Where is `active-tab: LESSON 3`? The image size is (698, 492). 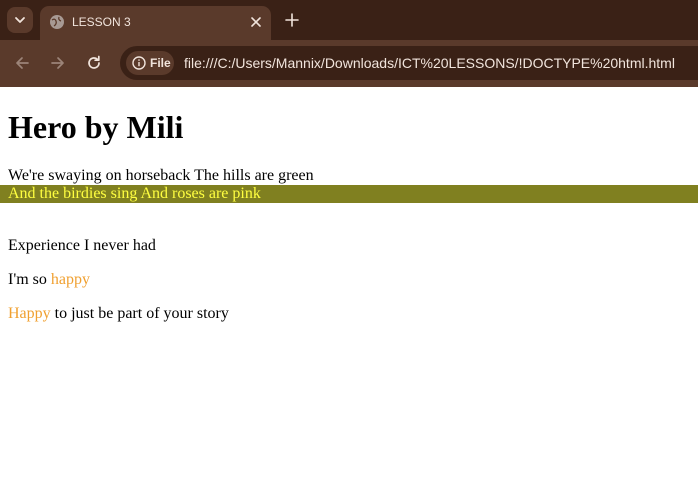
active-tab: LESSON 3 is located at coordinates (155, 23).